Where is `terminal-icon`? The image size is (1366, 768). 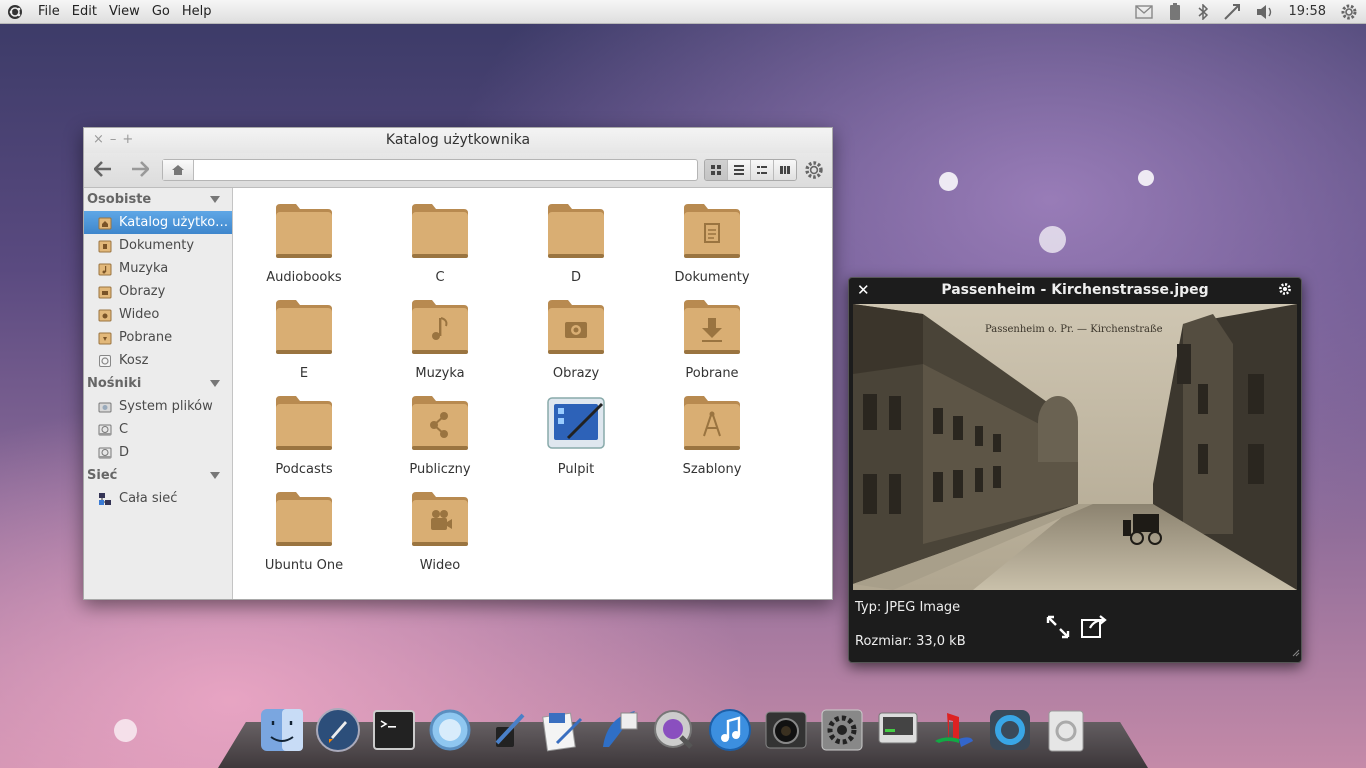 terminal-icon is located at coordinates (394, 730).